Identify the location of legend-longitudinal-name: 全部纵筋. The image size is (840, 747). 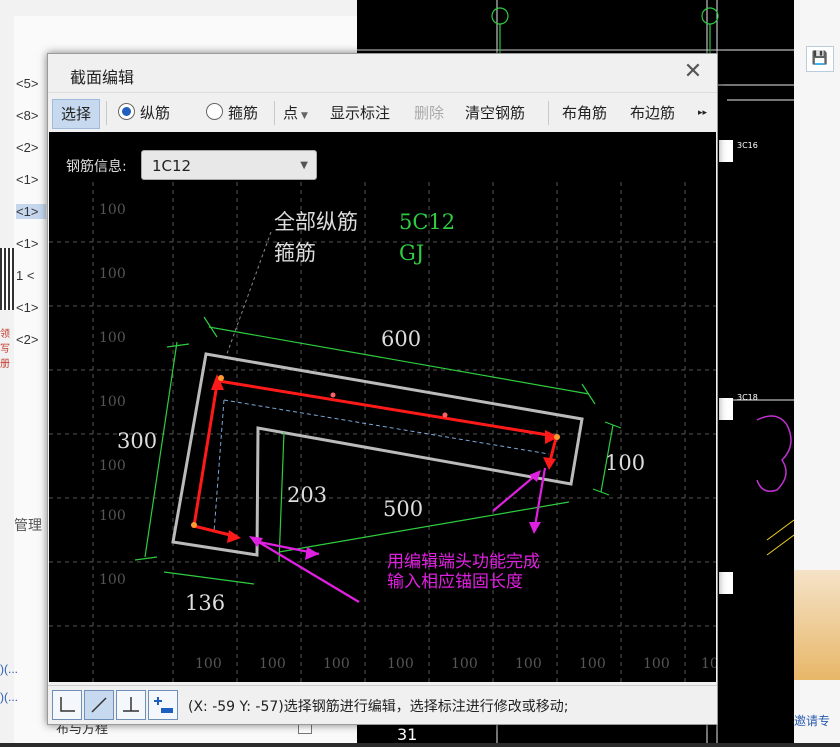
(316, 222).